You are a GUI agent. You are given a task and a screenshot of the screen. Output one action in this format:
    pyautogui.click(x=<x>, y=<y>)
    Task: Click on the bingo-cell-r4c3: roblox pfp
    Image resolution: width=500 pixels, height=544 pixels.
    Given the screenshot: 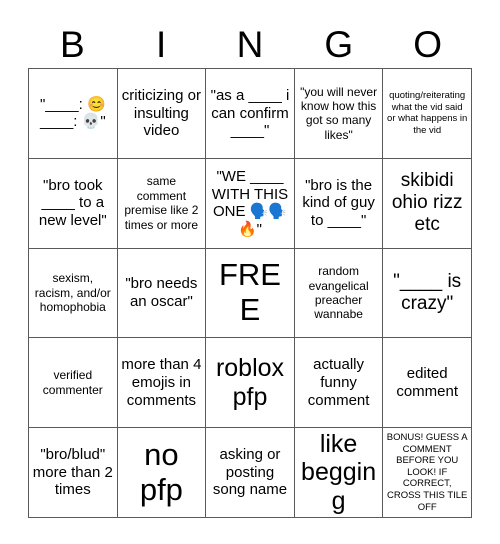 What is the action you would take?
    pyautogui.click(x=250, y=383)
    